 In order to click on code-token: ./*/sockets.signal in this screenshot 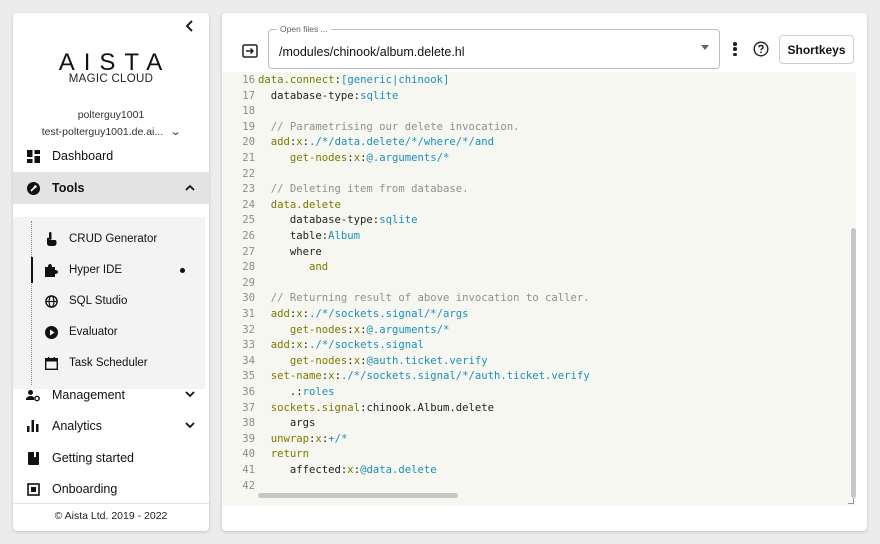, I will do `click(366, 345)`.